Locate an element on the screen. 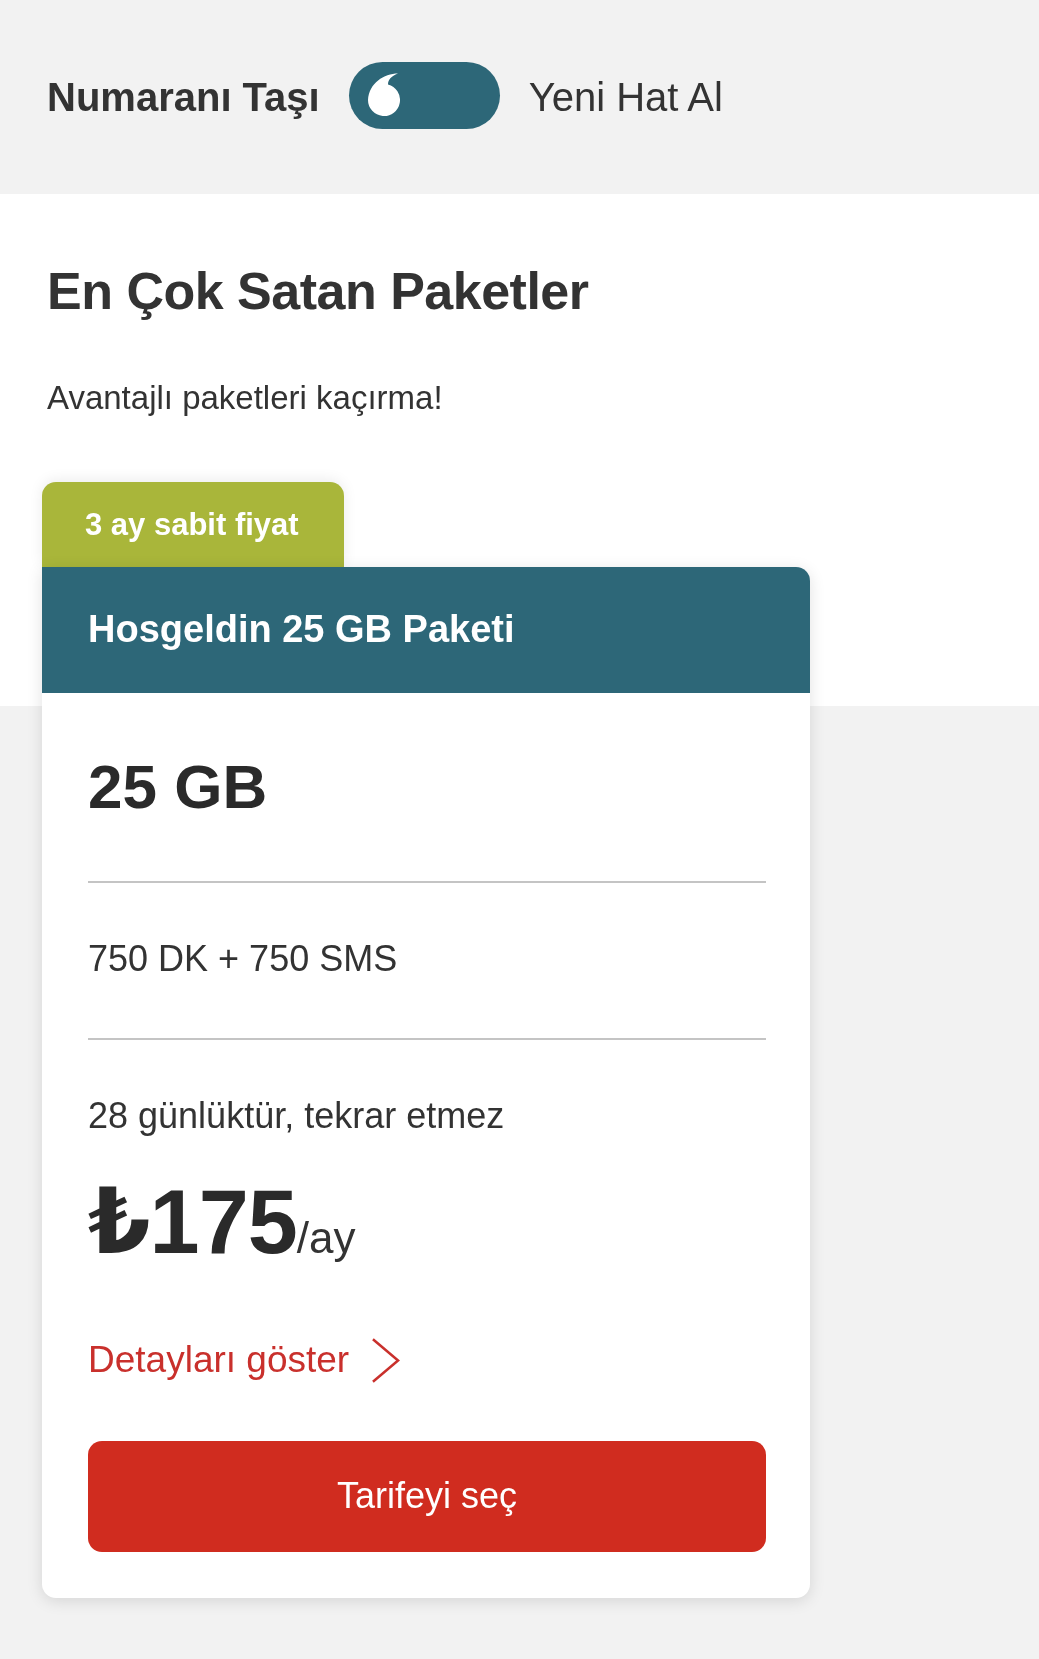 The image size is (1039, 1659). select-plan-button: Tarifeyi seç is located at coordinates (427, 1496).